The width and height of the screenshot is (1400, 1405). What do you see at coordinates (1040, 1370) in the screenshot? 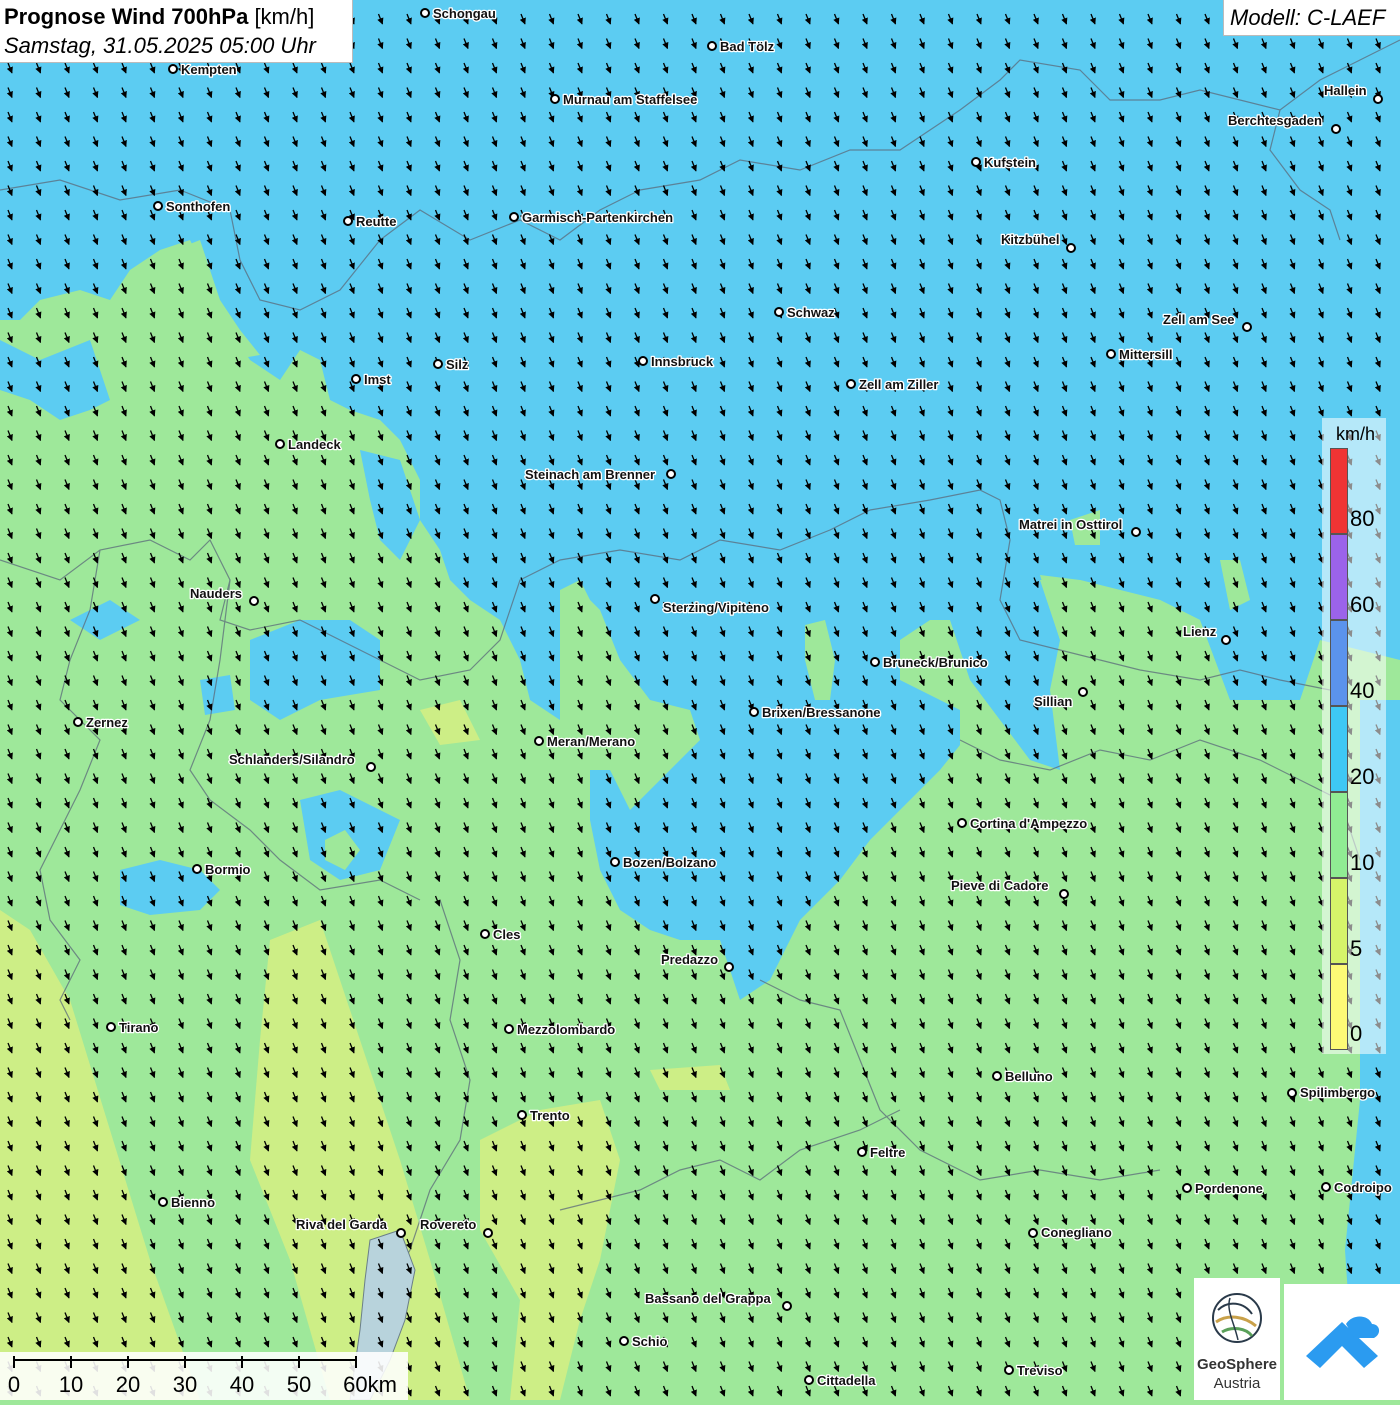
I see `place-label: Treviso` at bounding box center [1040, 1370].